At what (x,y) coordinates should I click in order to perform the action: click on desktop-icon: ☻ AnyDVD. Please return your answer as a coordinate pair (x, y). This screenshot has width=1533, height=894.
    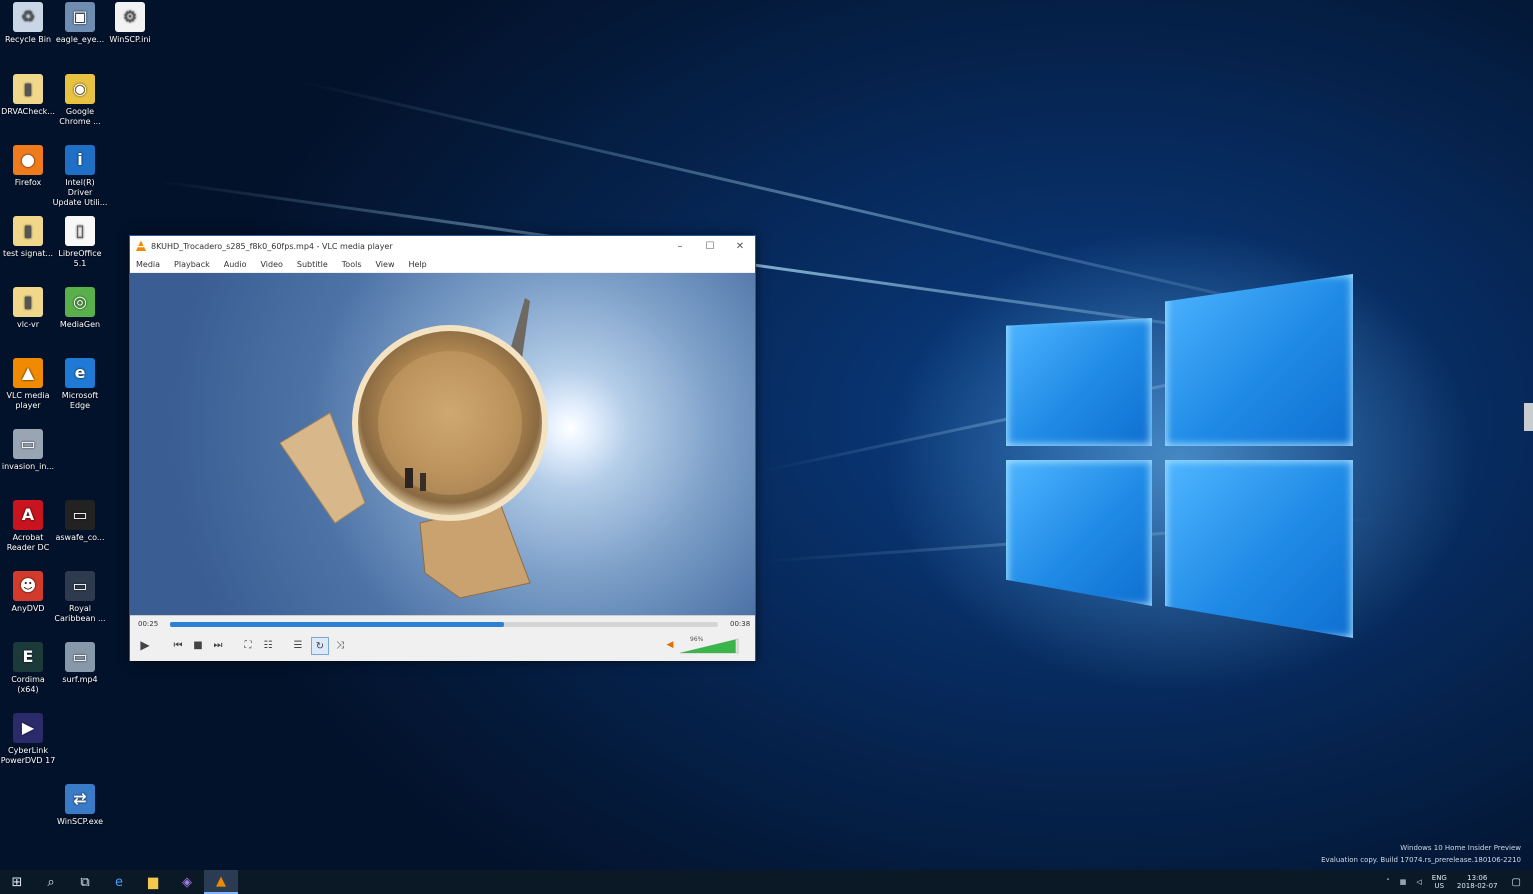
    Looking at the image, I should click on (28, 592).